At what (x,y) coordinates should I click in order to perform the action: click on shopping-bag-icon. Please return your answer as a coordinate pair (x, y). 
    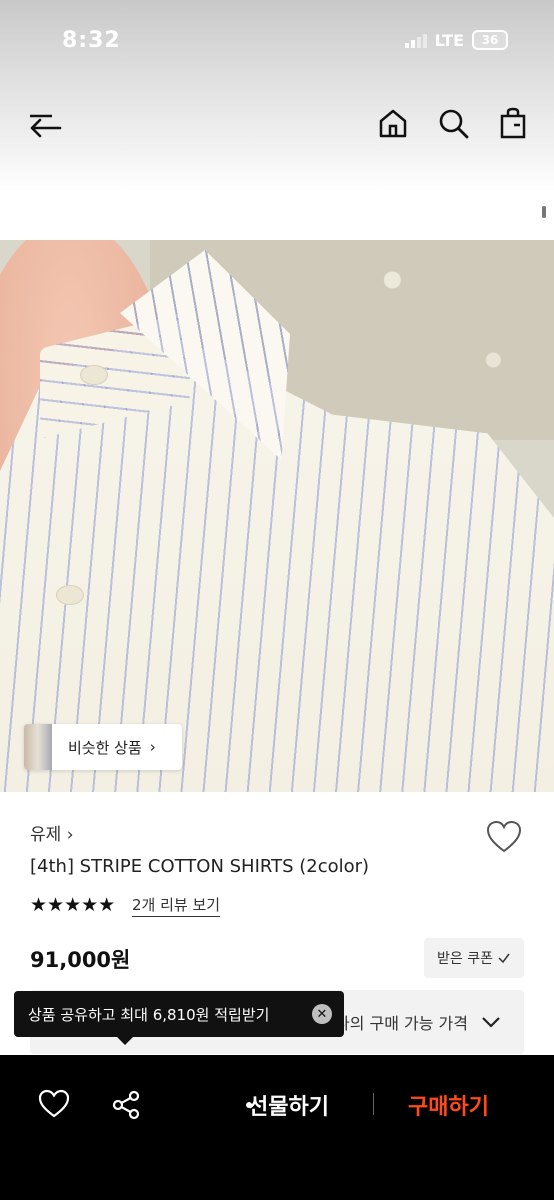
    Looking at the image, I should click on (513, 123).